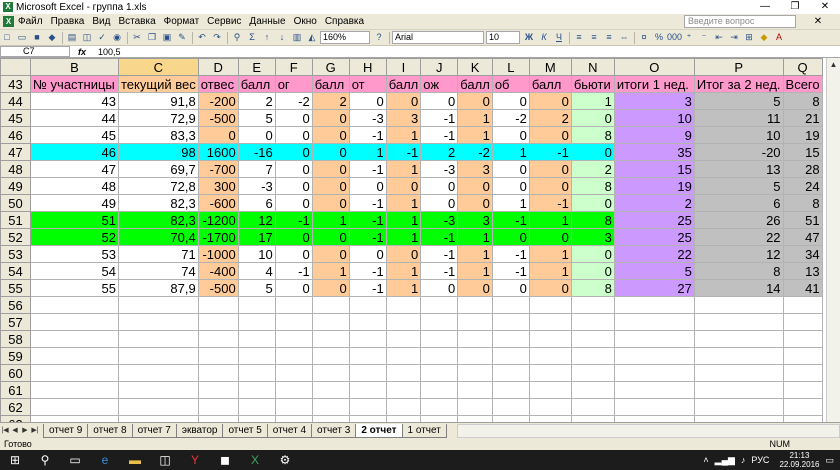 The height and width of the screenshot is (470, 840). What do you see at coordinates (738, 67) in the screenshot?
I see `column-header: P` at bounding box center [738, 67].